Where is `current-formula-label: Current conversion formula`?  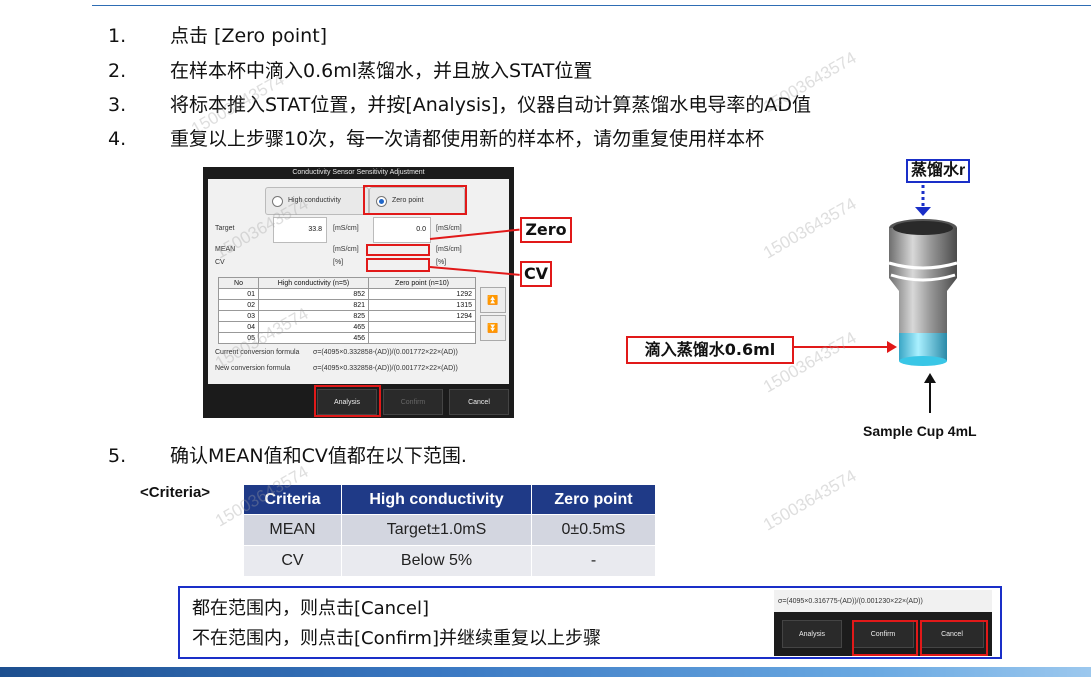 current-formula-label: Current conversion formula is located at coordinates (257, 352).